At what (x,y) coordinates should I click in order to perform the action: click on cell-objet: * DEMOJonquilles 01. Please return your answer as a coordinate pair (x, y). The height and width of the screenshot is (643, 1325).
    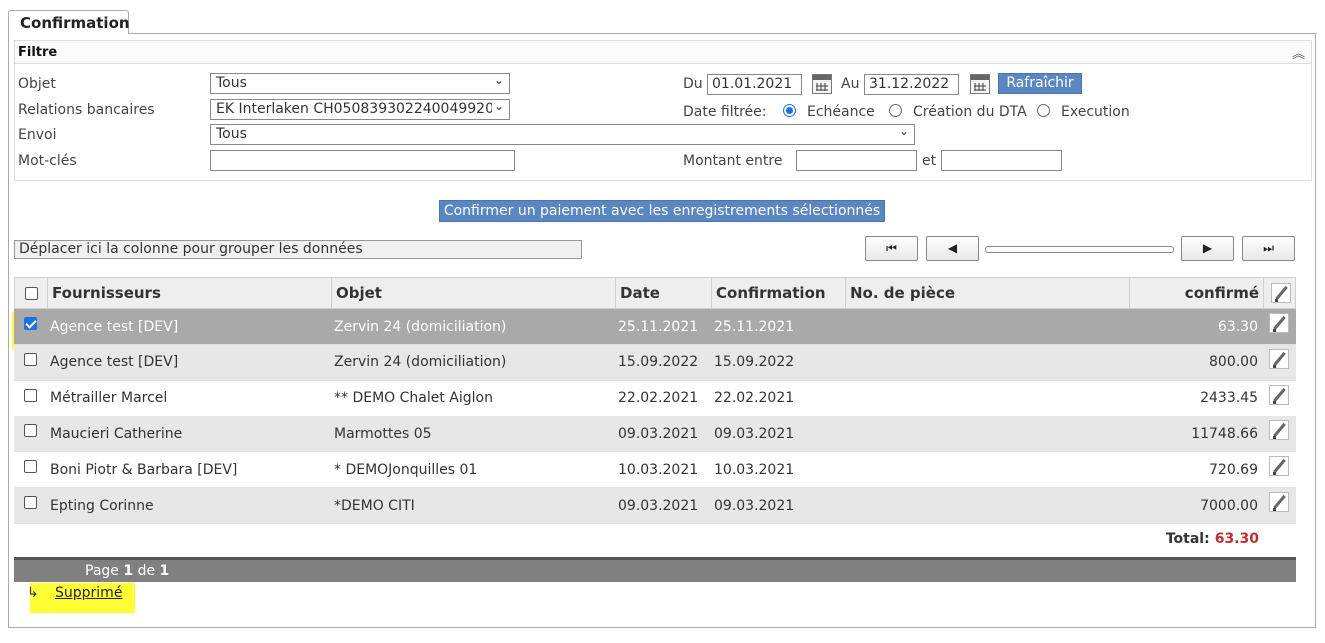
    Looking at the image, I should click on (406, 469).